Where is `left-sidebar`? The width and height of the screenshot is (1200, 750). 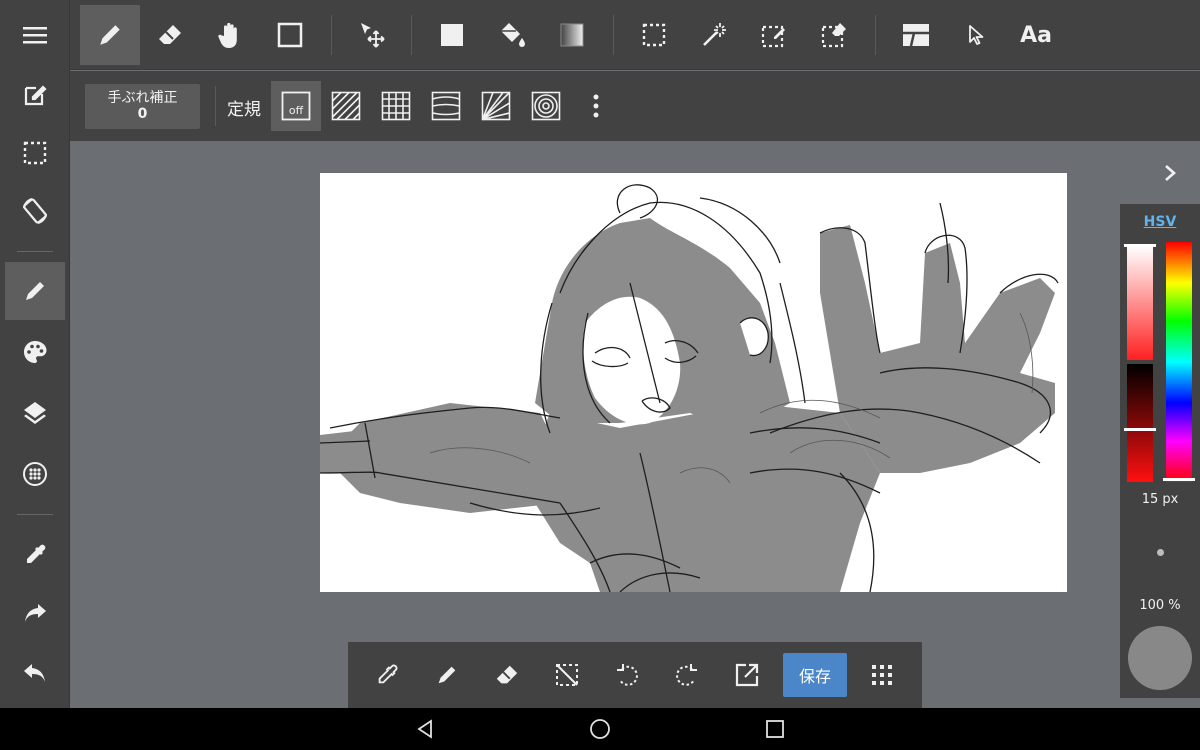 left-sidebar is located at coordinates (35, 354).